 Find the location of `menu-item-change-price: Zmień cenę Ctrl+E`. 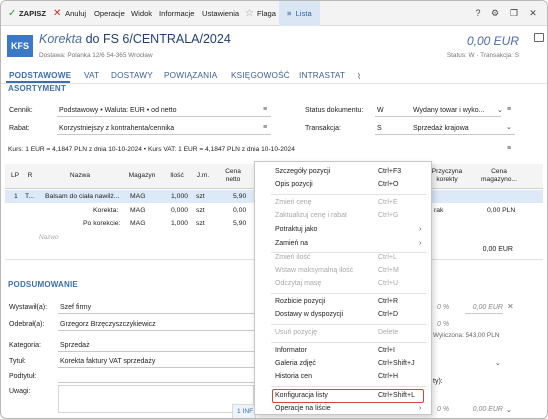

menu-item-change-price: Zmień cenę Ctrl+E is located at coordinates (343, 203).